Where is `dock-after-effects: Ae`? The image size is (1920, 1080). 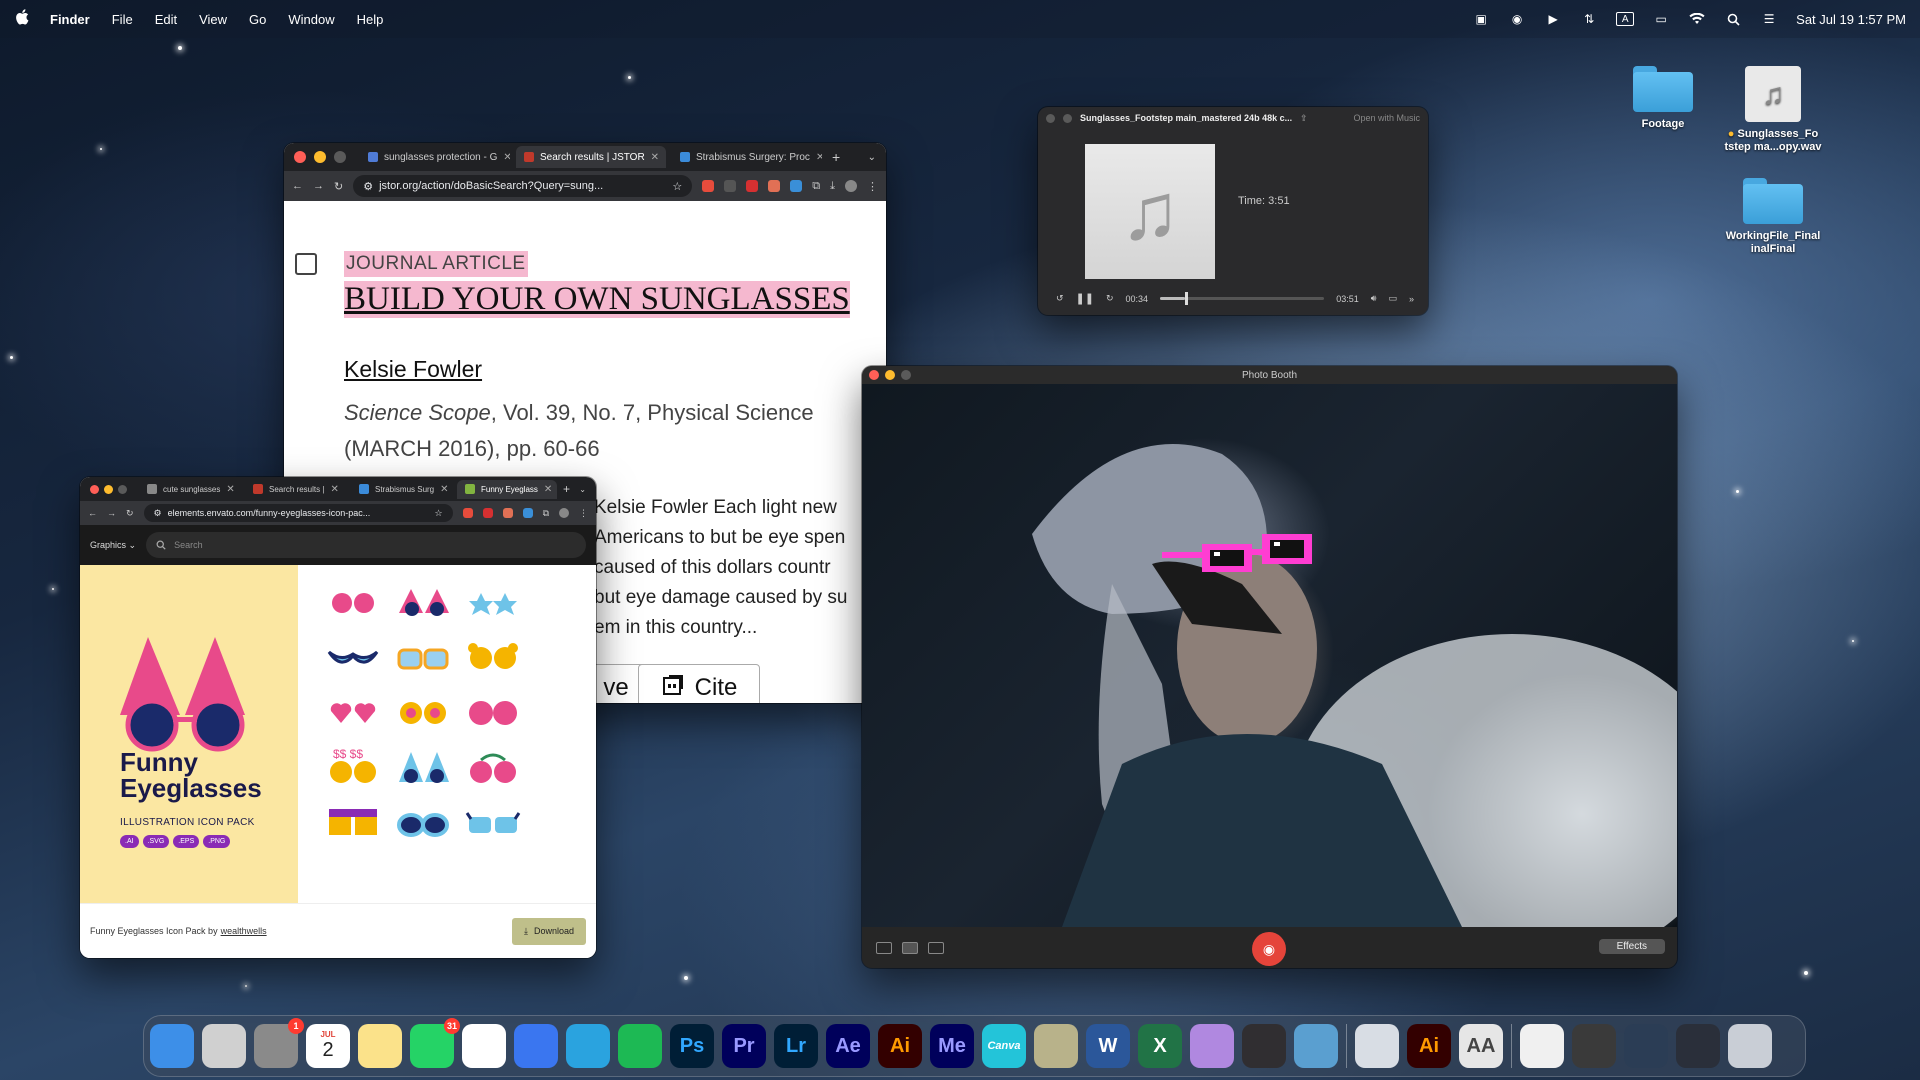 dock-after-effects: Ae is located at coordinates (848, 1046).